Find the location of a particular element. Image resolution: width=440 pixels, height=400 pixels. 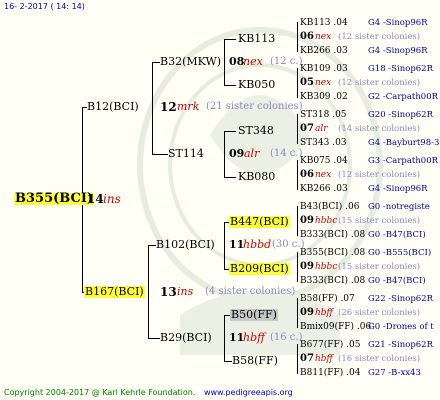

gen3-queen: B50(FF) is located at coordinates (254, 314).